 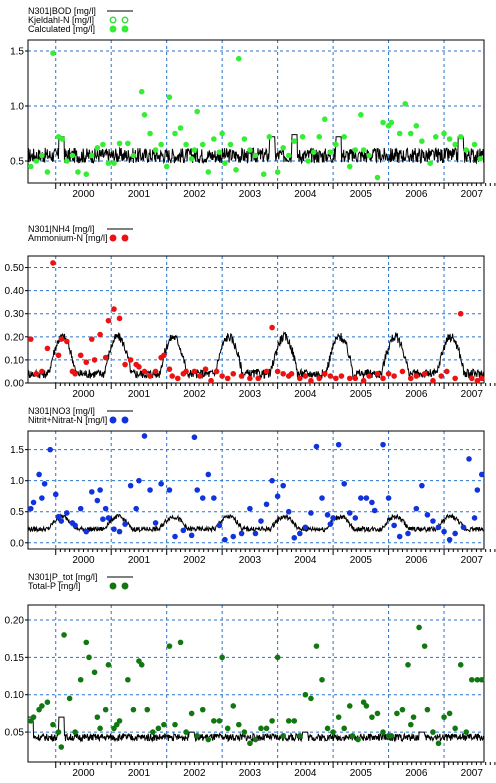 I want to click on y-tick-label: 1.0, so click(x=17, y=107).